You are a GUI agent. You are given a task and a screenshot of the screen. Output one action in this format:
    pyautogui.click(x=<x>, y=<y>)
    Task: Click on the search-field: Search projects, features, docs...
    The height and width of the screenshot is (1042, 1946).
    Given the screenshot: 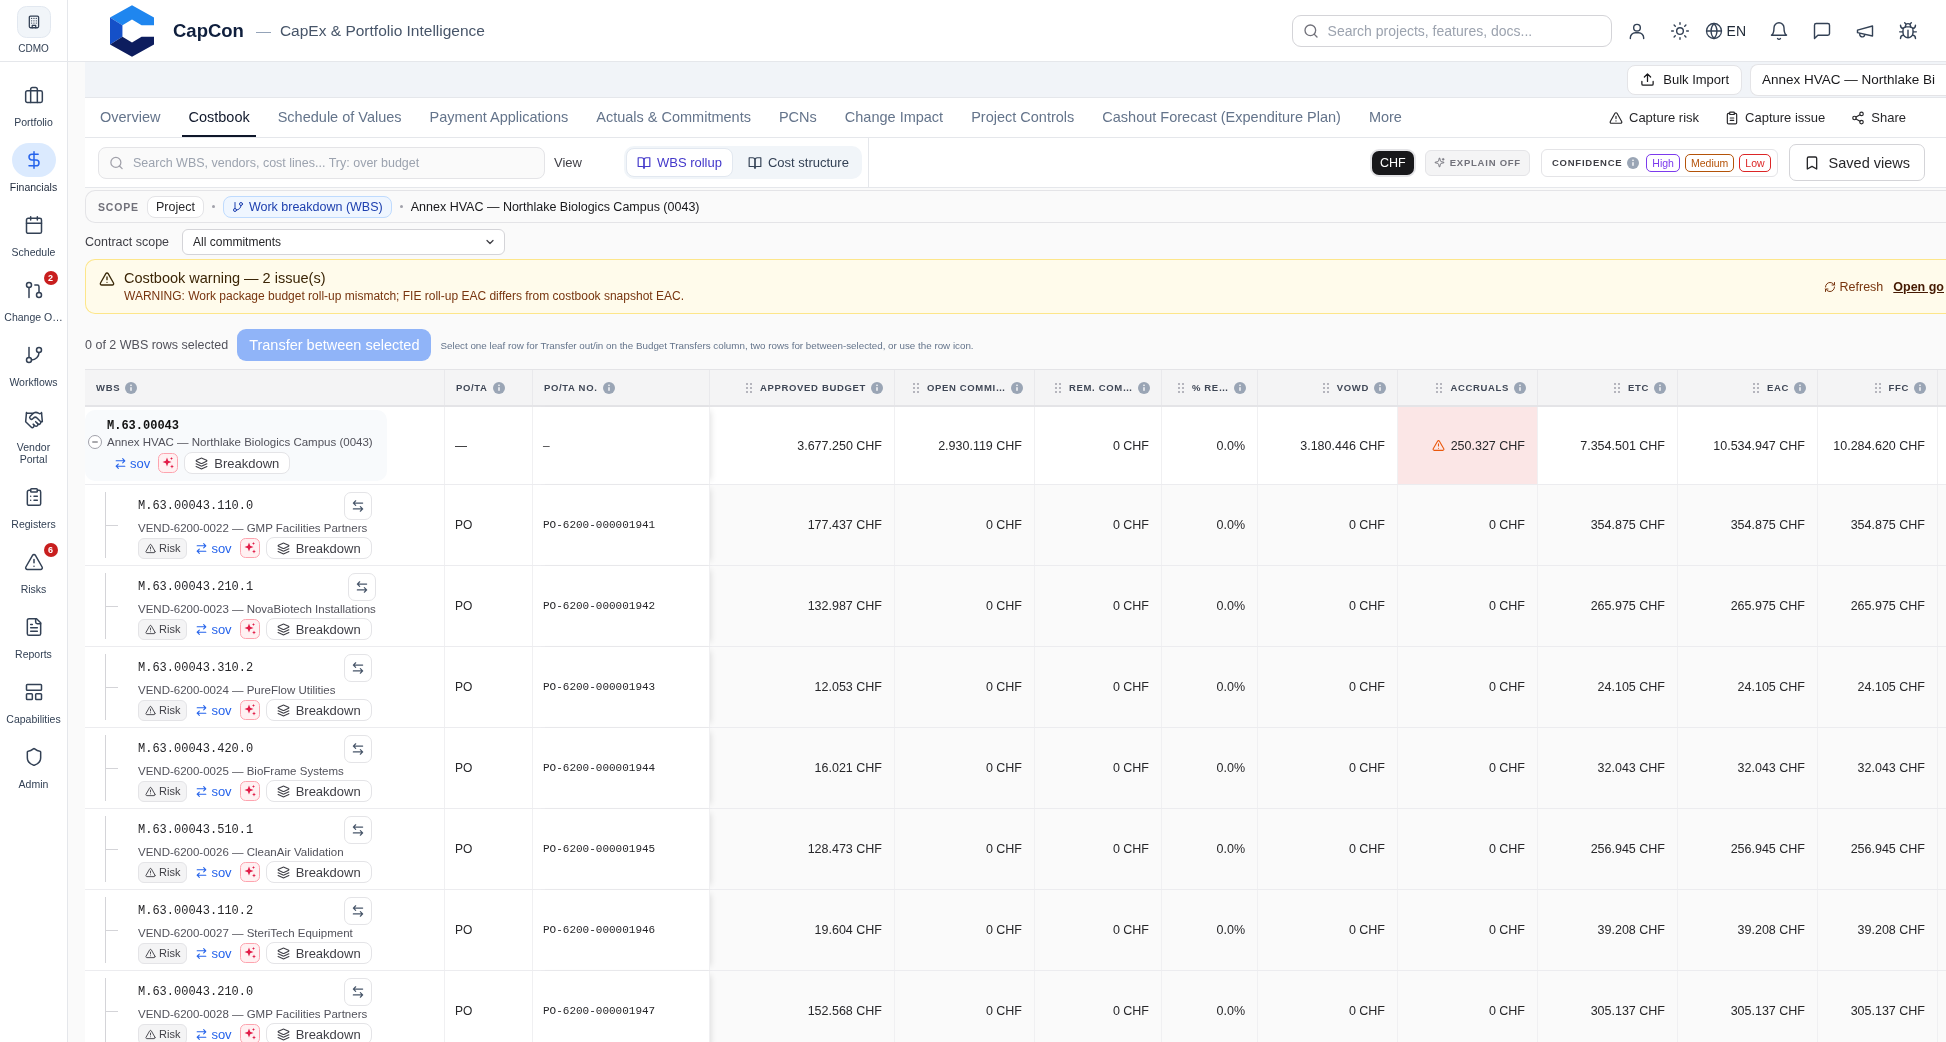 What is the action you would take?
    pyautogui.click(x=1451, y=30)
    